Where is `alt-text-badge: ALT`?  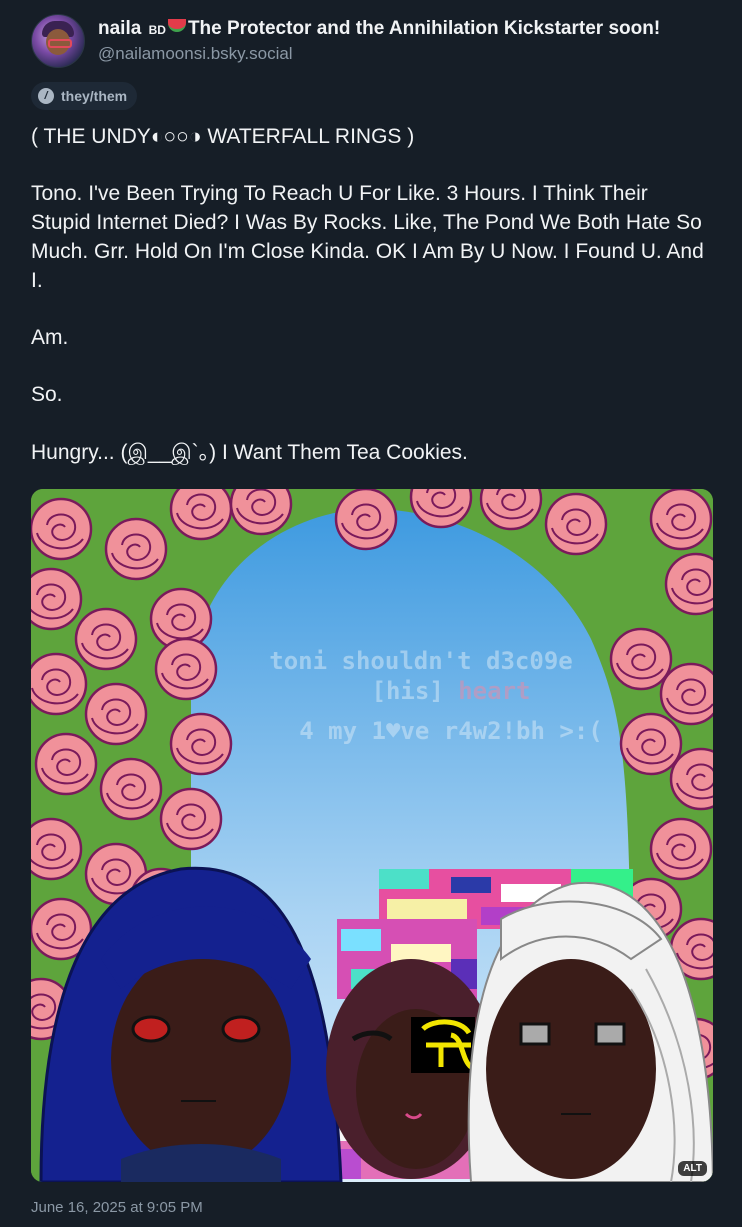
alt-text-badge: ALT is located at coordinates (692, 1168).